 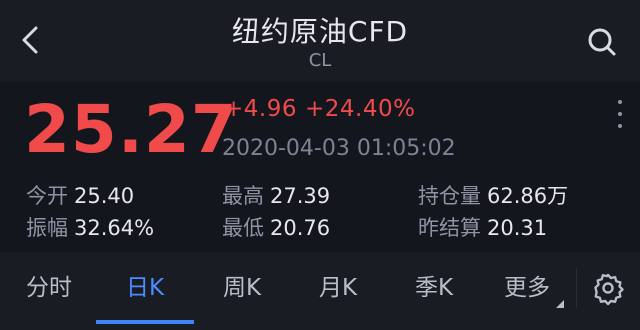 What do you see at coordinates (620, 117) in the screenshot?
I see `more-menu-button` at bounding box center [620, 117].